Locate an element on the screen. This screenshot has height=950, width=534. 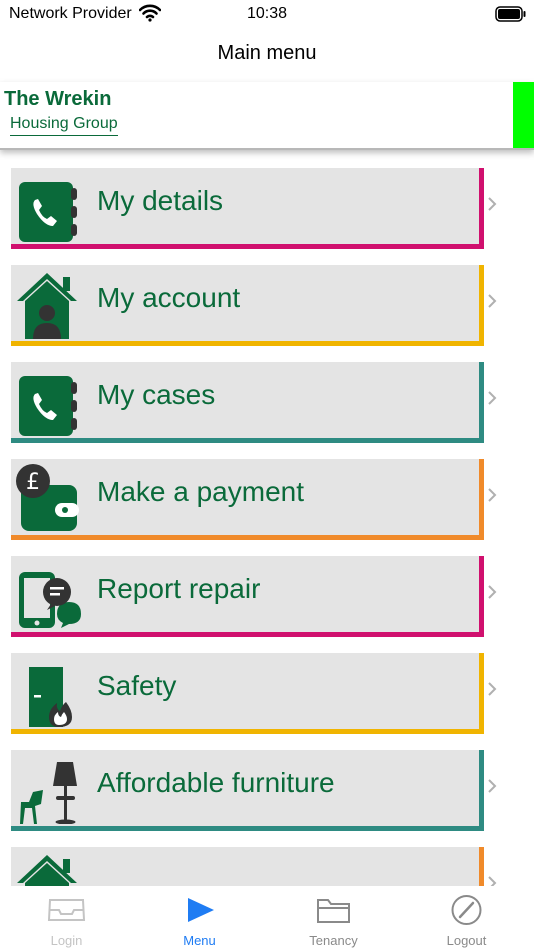
tab-logout: Logout is located at coordinates (466, 918).